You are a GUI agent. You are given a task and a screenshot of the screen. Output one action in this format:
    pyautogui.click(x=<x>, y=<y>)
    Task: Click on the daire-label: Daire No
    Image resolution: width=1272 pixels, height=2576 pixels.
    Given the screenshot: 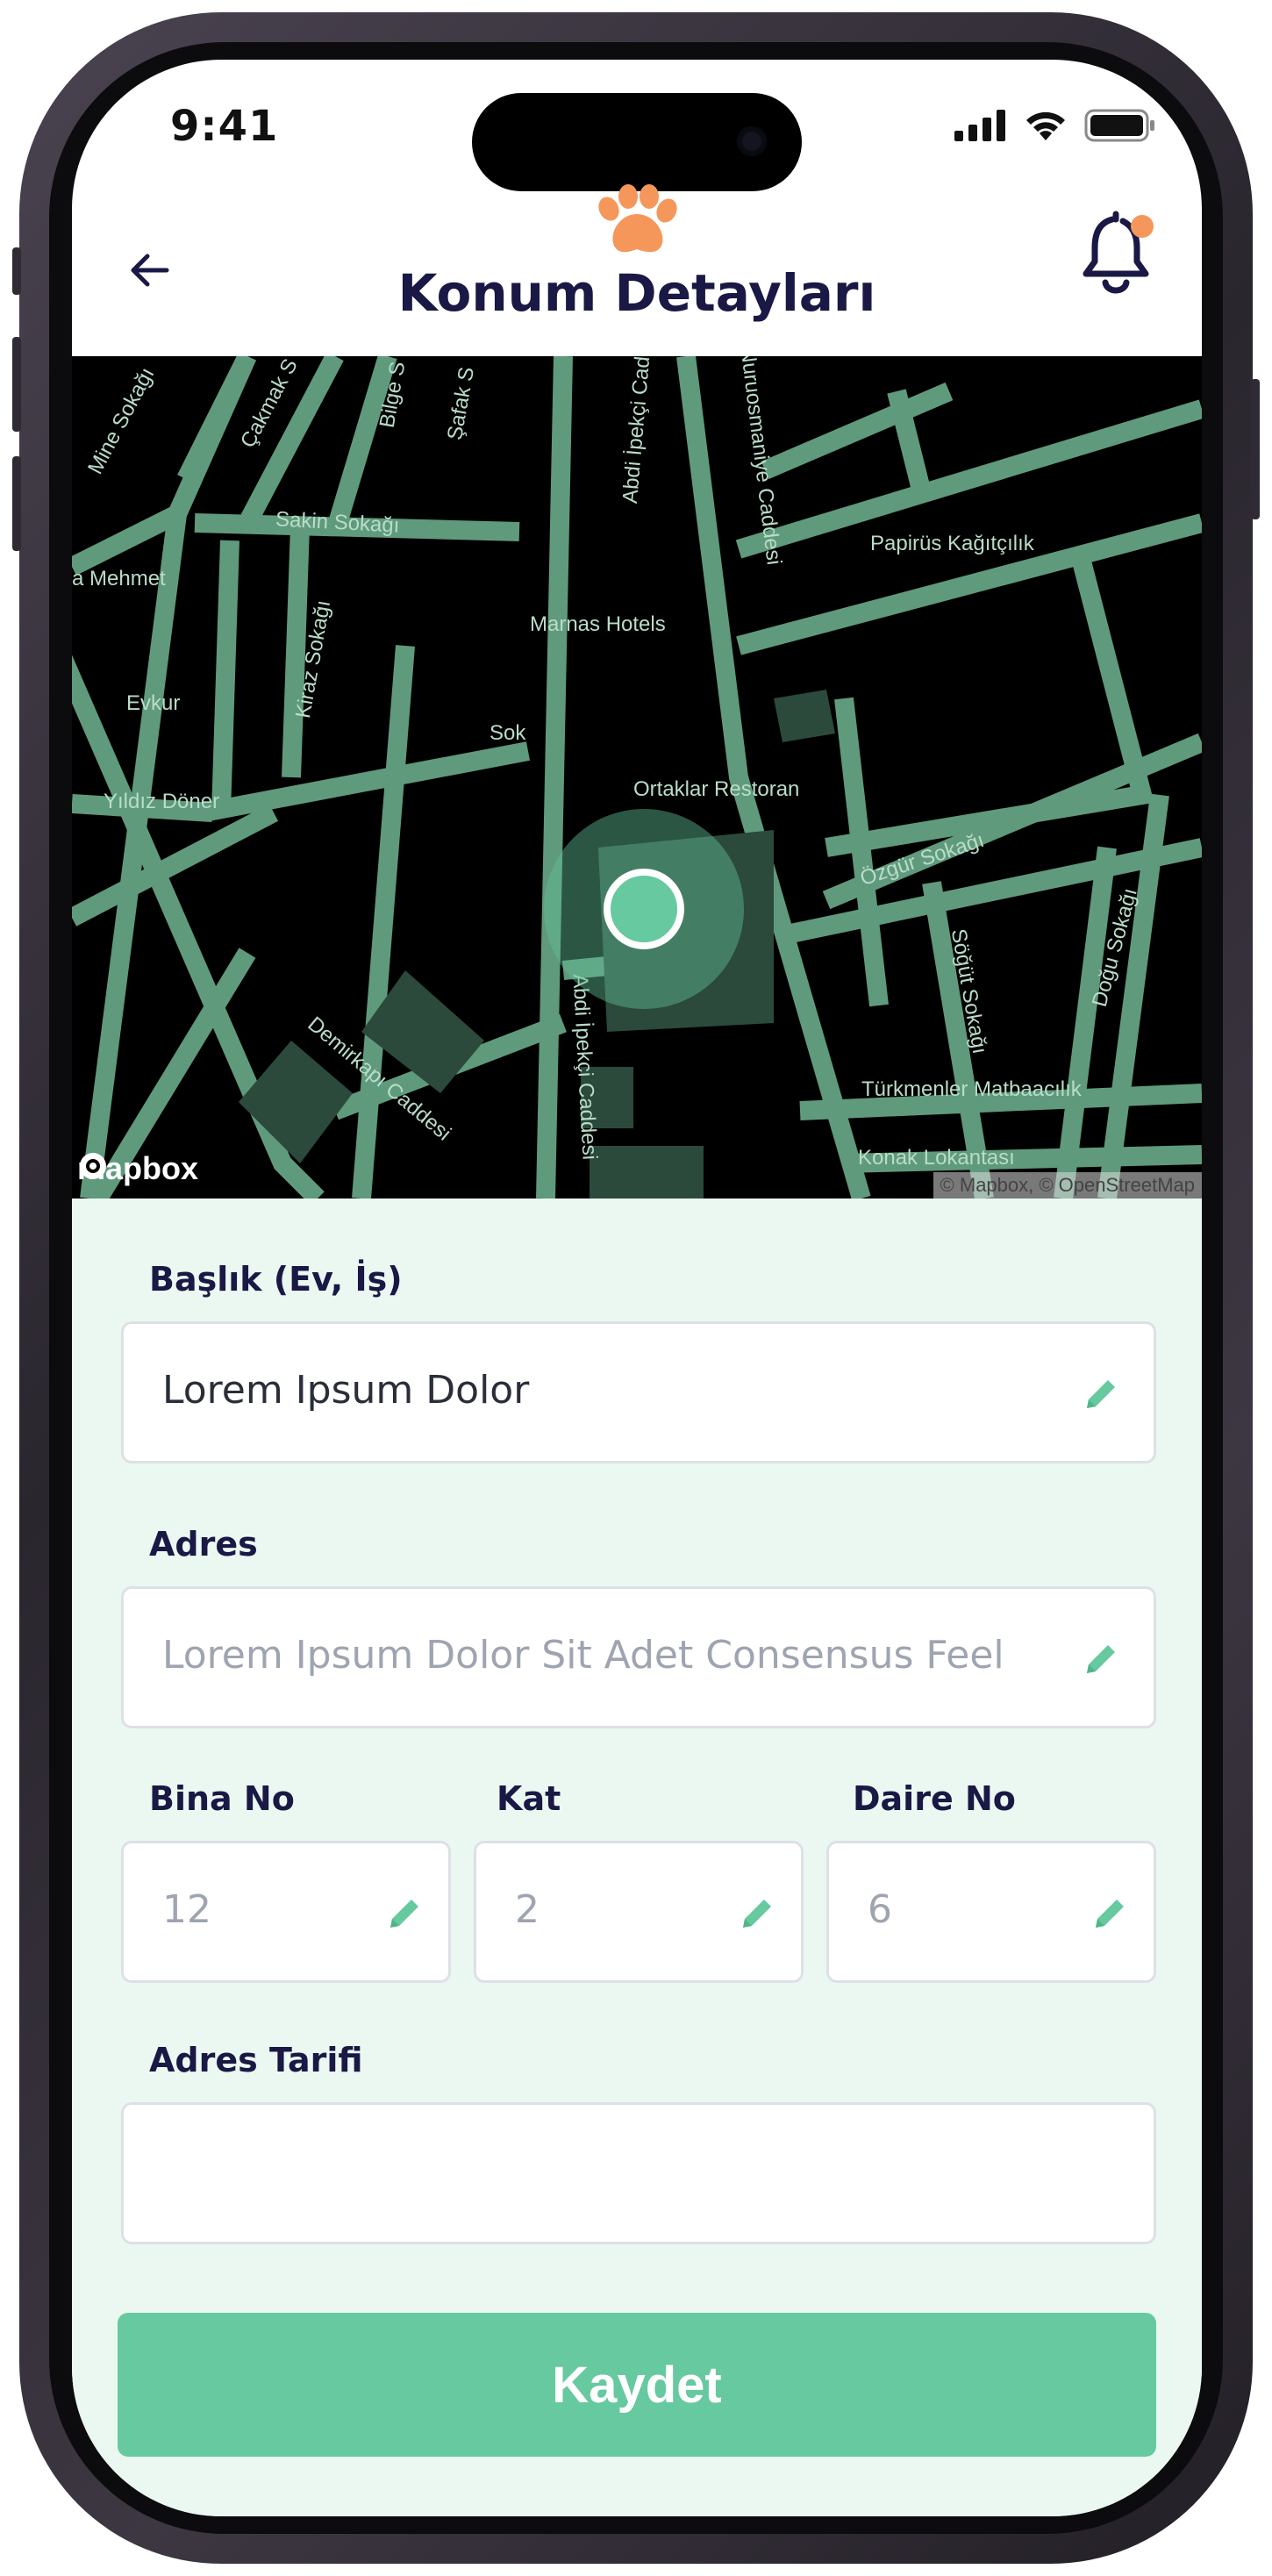 What is the action you would take?
    pyautogui.click(x=934, y=1798)
    